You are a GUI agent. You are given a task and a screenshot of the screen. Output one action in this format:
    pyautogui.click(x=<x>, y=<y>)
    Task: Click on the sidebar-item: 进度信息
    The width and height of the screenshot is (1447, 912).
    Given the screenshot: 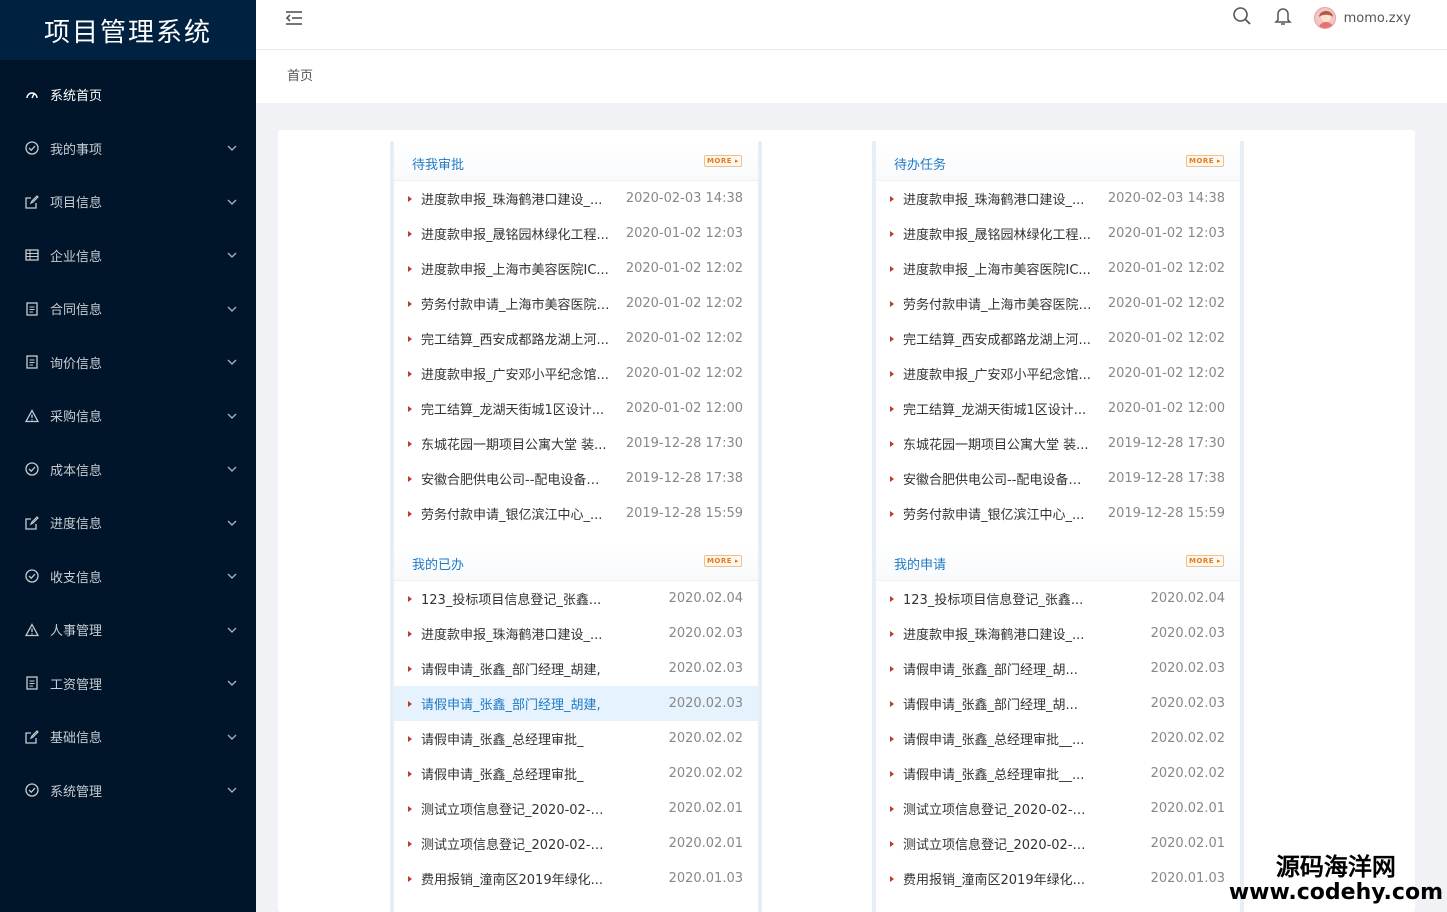 What is the action you would take?
    pyautogui.click(x=128, y=523)
    